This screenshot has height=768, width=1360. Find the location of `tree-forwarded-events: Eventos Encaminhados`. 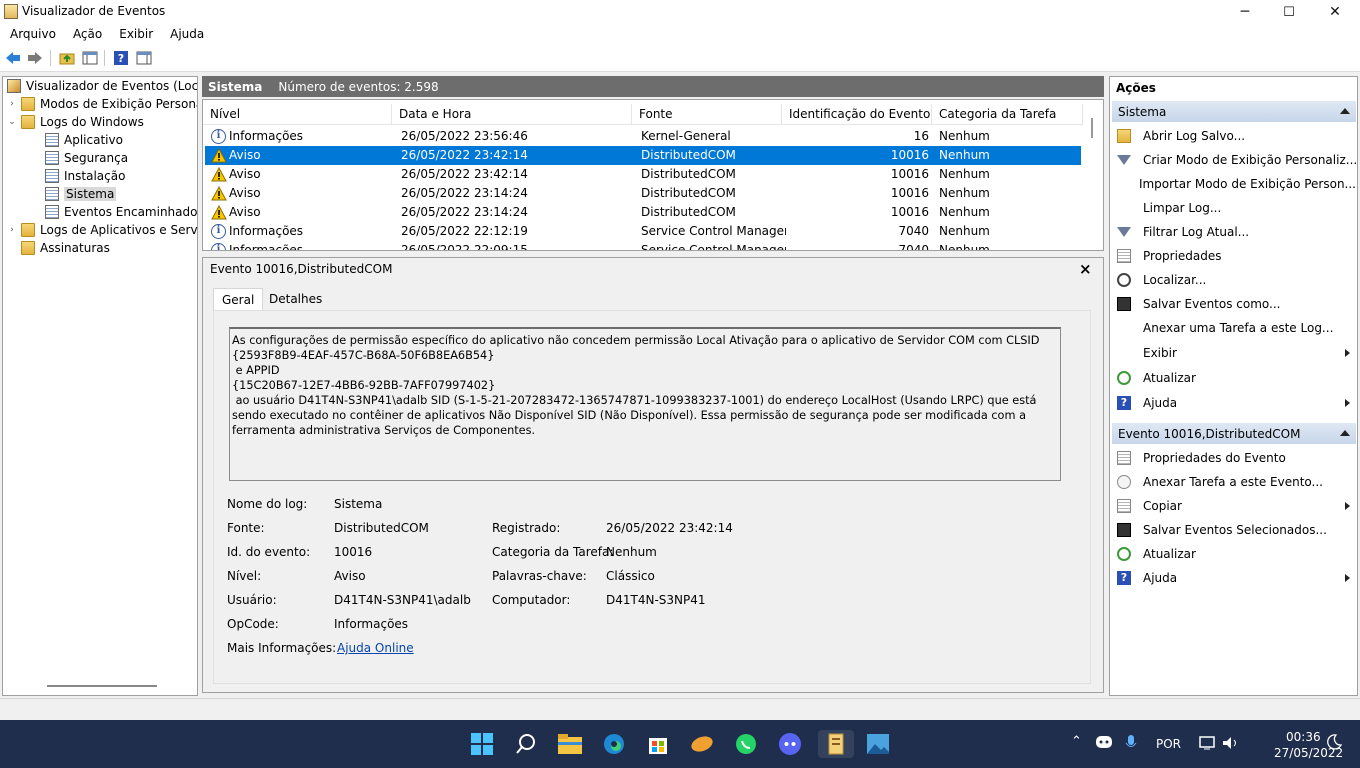

tree-forwarded-events: Eventos Encaminhados is located at coordinates (121, 212).